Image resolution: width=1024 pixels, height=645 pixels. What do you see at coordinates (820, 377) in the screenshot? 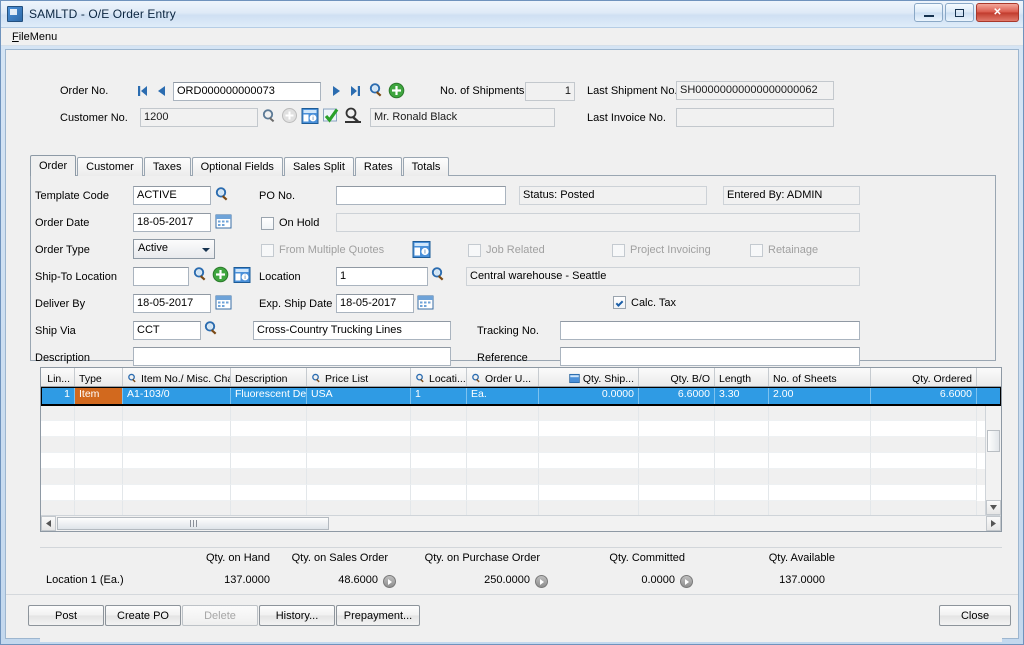
I see `grid-column-header: No. of Sheets` at bounding box center [820, 377].